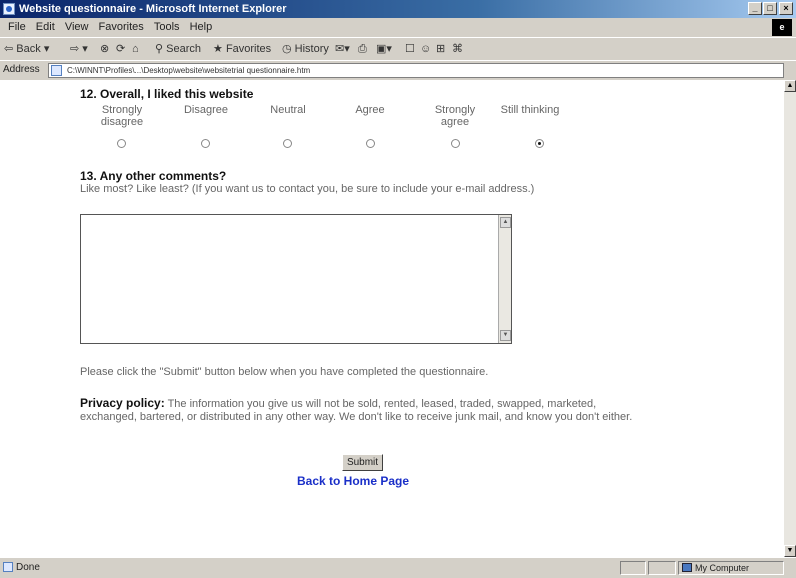 The image size is (796, 578). I want to click on mail-button: ✉▾, so click(342, 49).